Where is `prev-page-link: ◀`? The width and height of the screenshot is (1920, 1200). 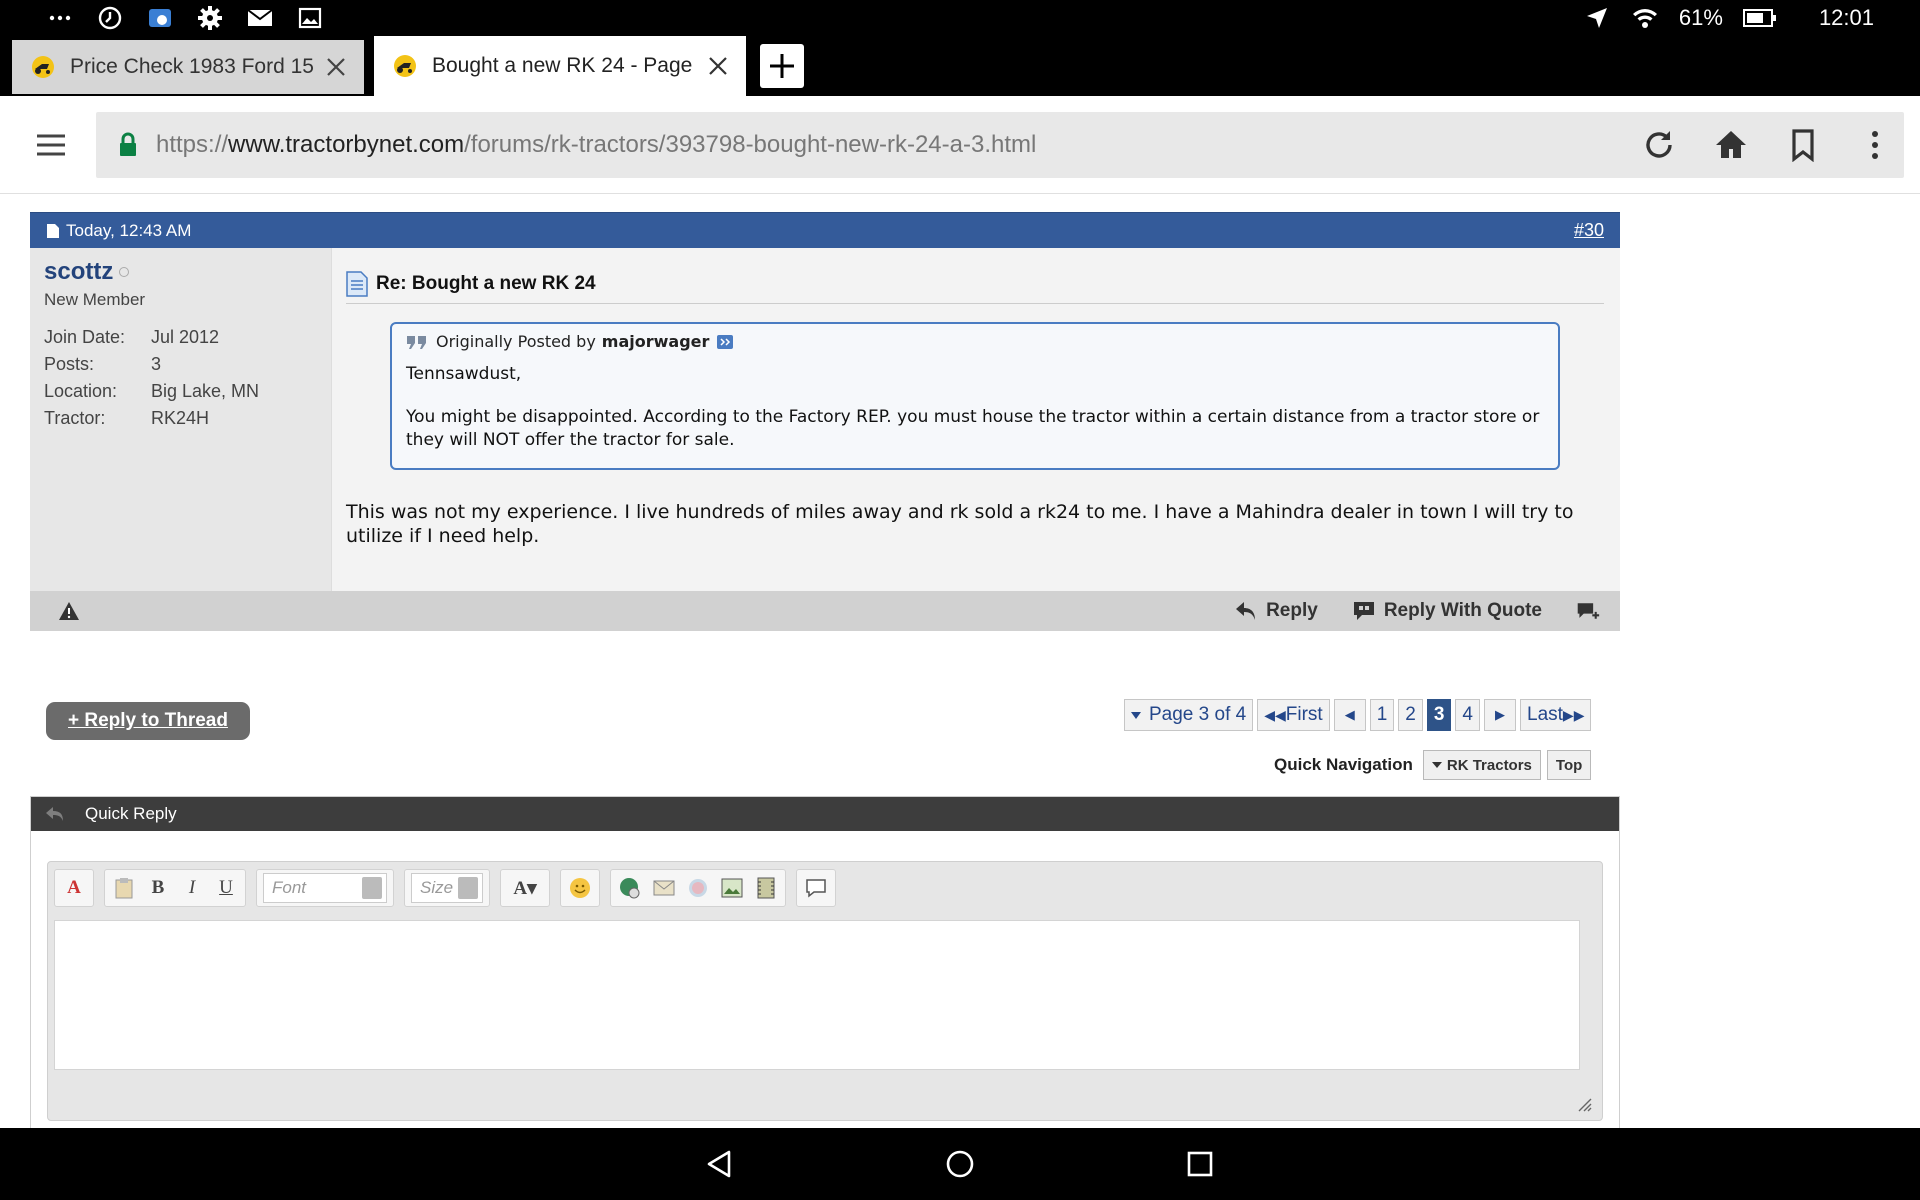 prev-page-link: ◀ is located at coordinates (1349, 715).